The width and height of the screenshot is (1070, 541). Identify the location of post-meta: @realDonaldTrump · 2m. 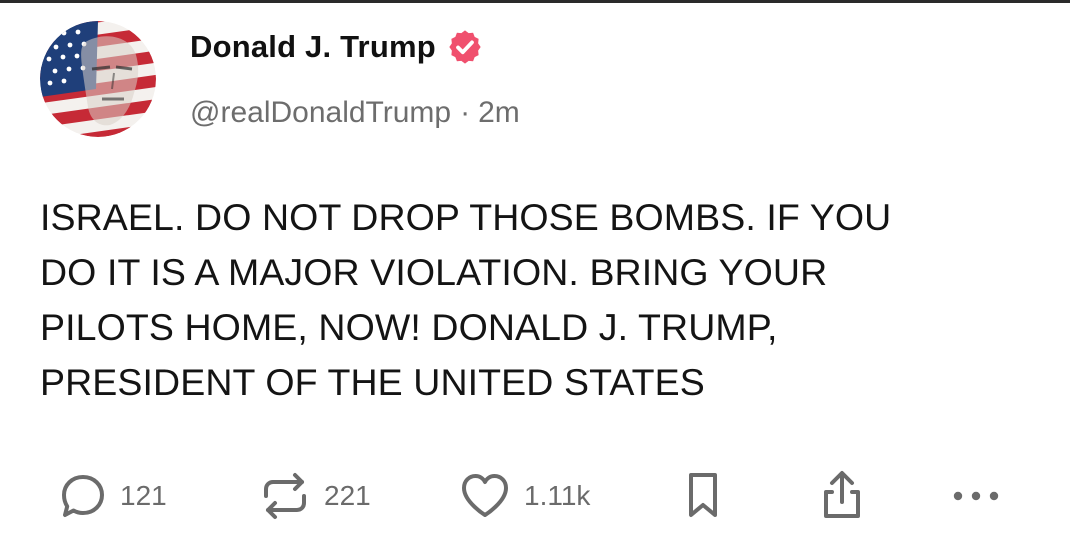
(355, 113).